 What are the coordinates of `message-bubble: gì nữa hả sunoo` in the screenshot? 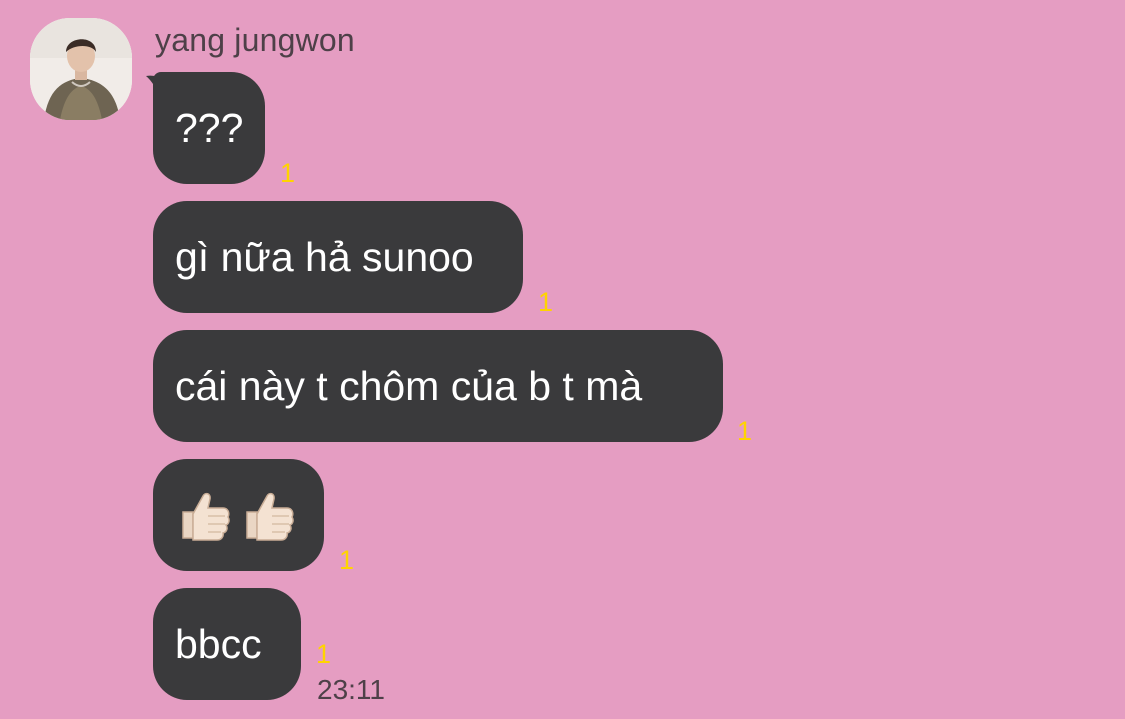 It's located at (338, 257).